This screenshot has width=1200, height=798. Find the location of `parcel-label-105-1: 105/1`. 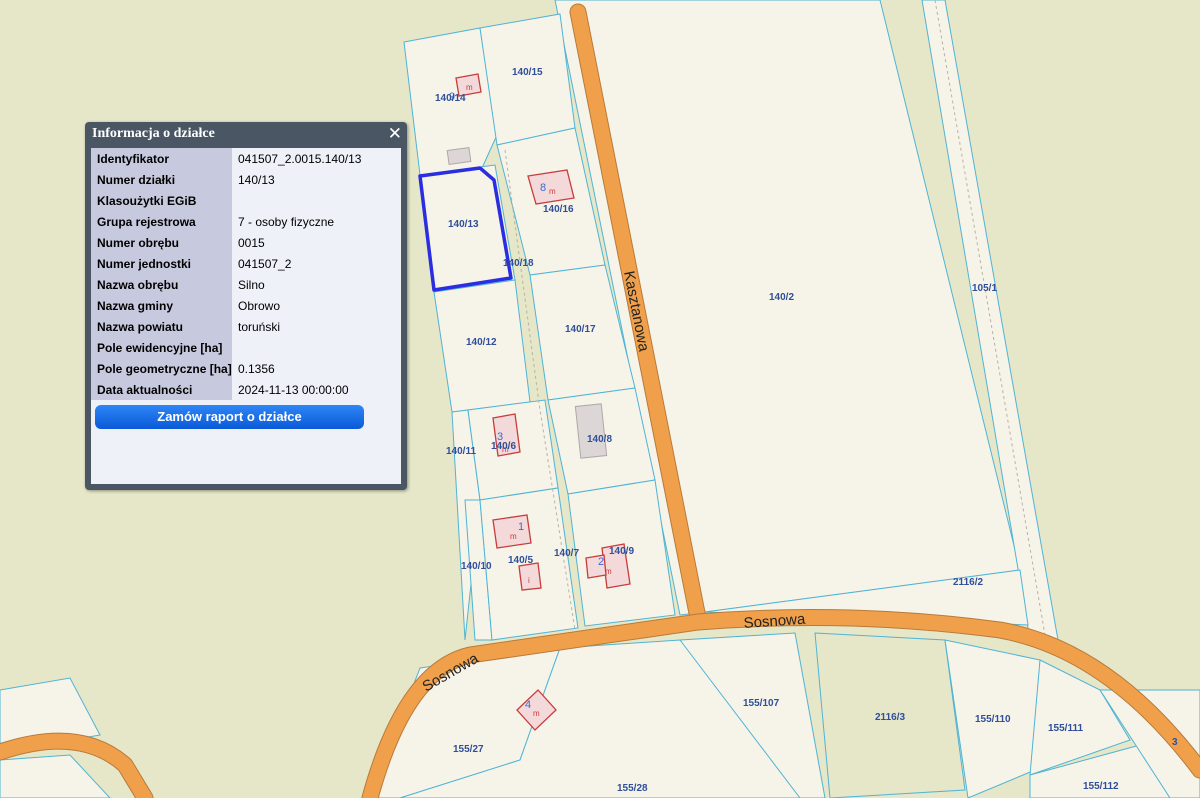

parcel-label-105-1: 105/1 is located at coordinates (984, 288).